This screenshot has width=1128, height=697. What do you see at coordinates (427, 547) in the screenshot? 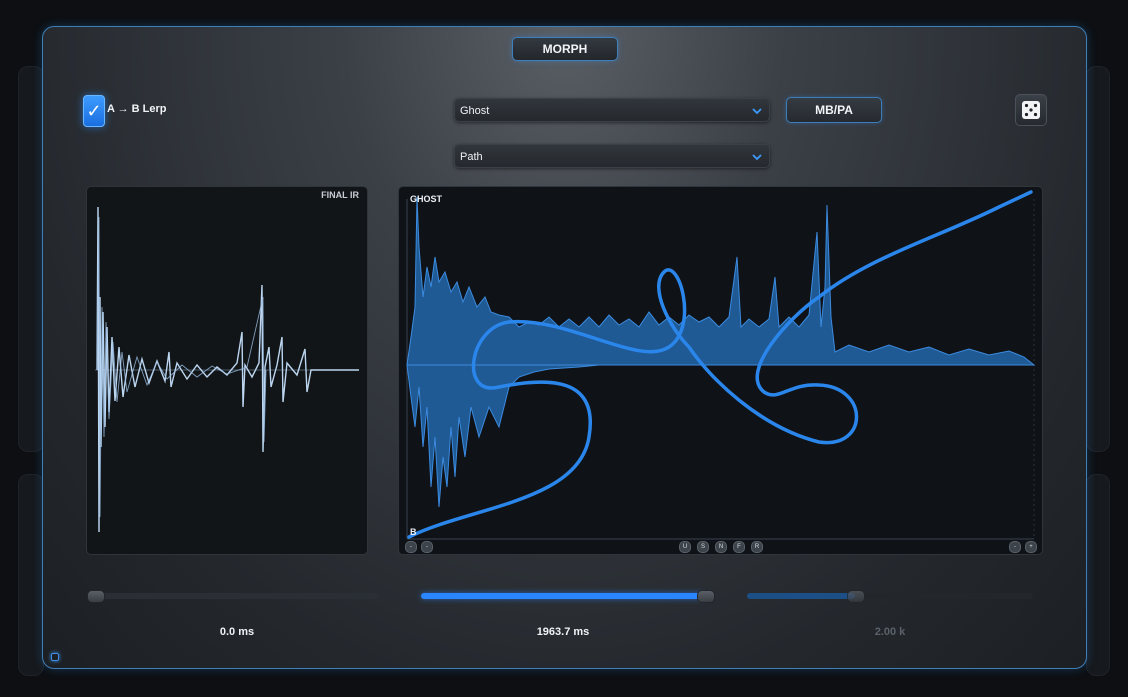
I see `zoom-out-button-2: -` at bounding box center [427, 547].